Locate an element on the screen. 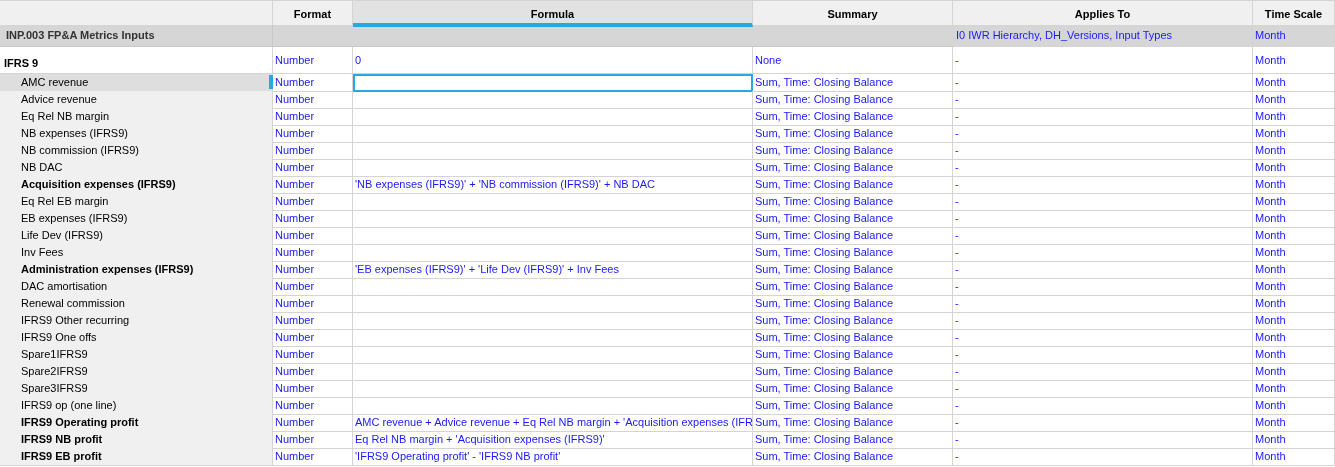 This screenshot has height=467, width=1335. formula-cell: Eq Rel NB margin + 'Acquisition expenses (IFRS9)' is located at coordinates (553, 440).